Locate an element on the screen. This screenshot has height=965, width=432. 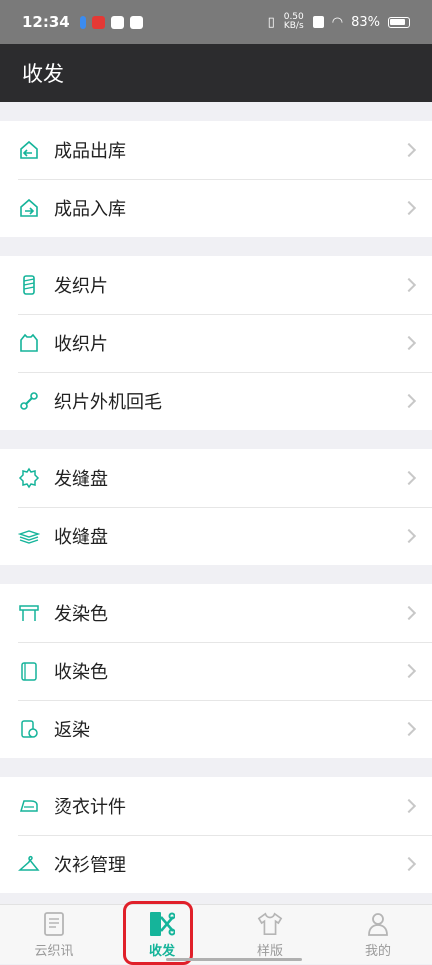
menu-item-label: 返染 is located at coordinates (72, 729).